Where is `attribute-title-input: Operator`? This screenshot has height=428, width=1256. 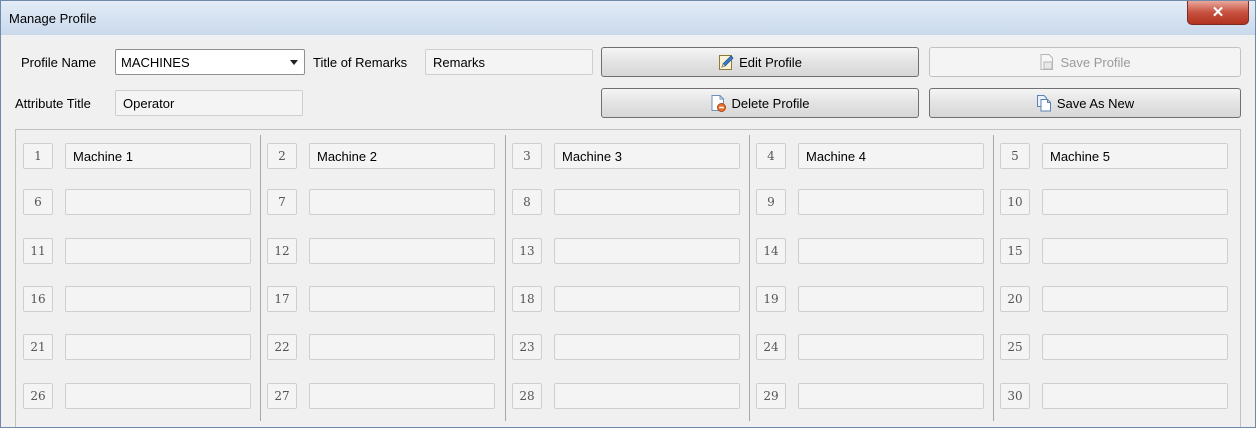
attribute-title-input: Operator is located at coordinates (209, 103).